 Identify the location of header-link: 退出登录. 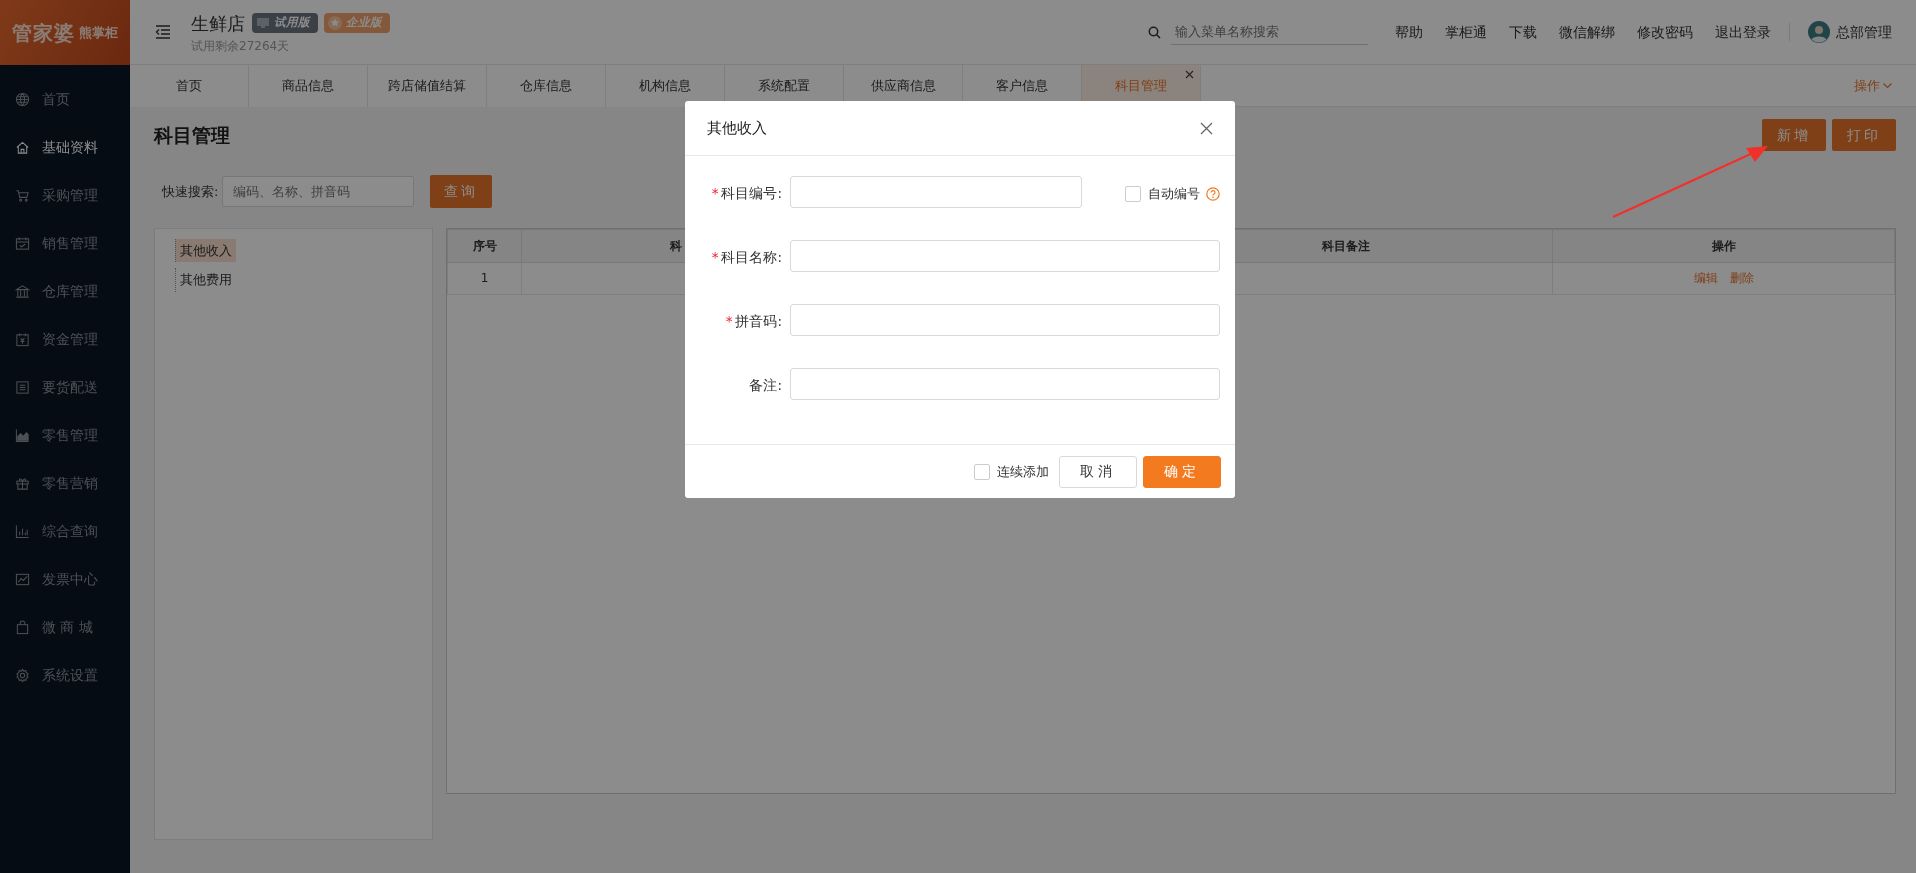
(1742, 32).